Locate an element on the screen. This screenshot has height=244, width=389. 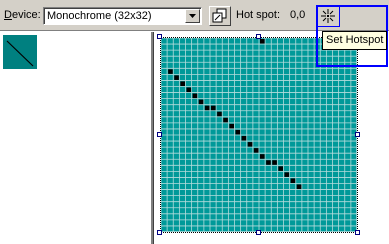
device-select: Monochrome (32x32) is located at coordinates (122, 16).